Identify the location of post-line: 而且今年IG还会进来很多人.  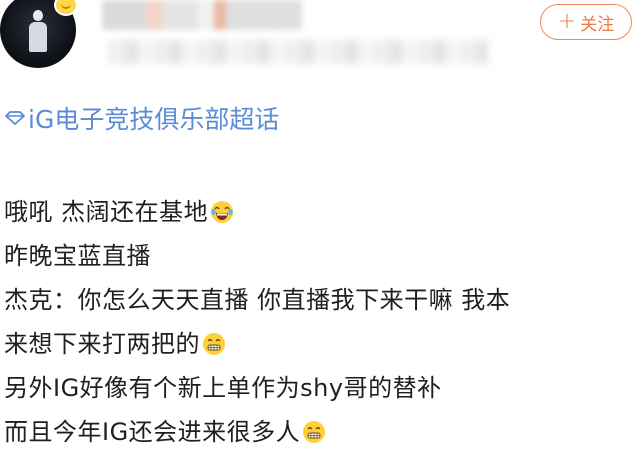
(320, 432).